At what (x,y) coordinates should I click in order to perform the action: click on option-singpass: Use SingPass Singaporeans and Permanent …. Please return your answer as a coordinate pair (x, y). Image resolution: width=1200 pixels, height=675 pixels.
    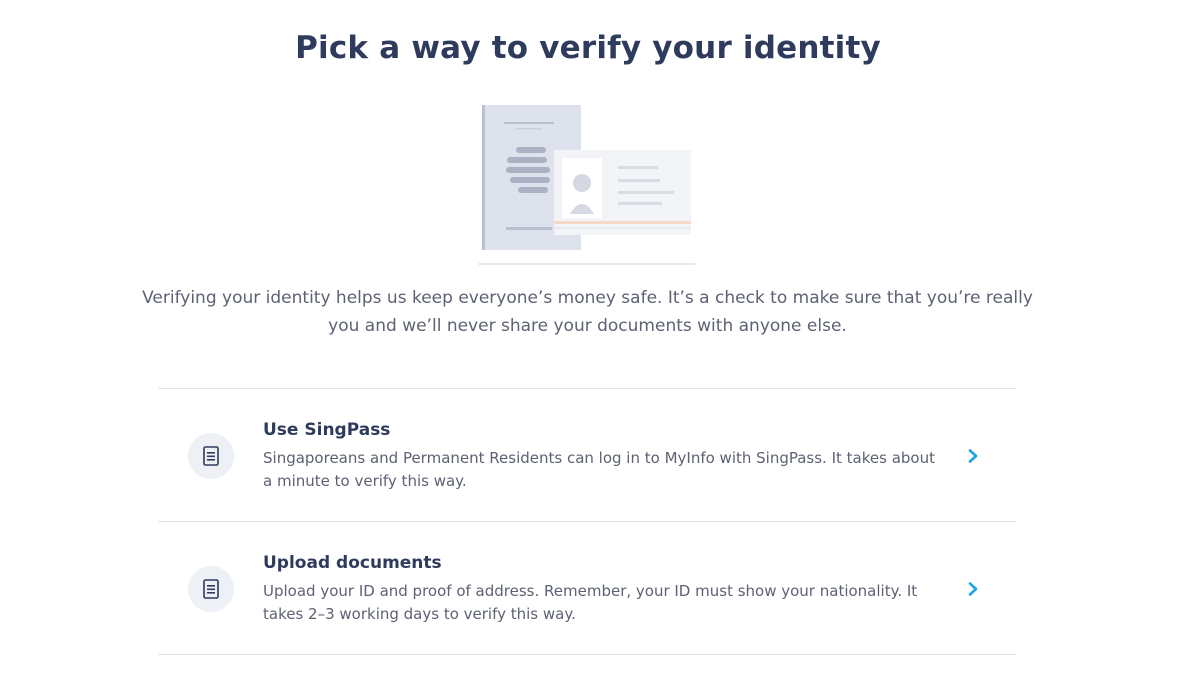
    Looking at the image, I should click on (587, 455).